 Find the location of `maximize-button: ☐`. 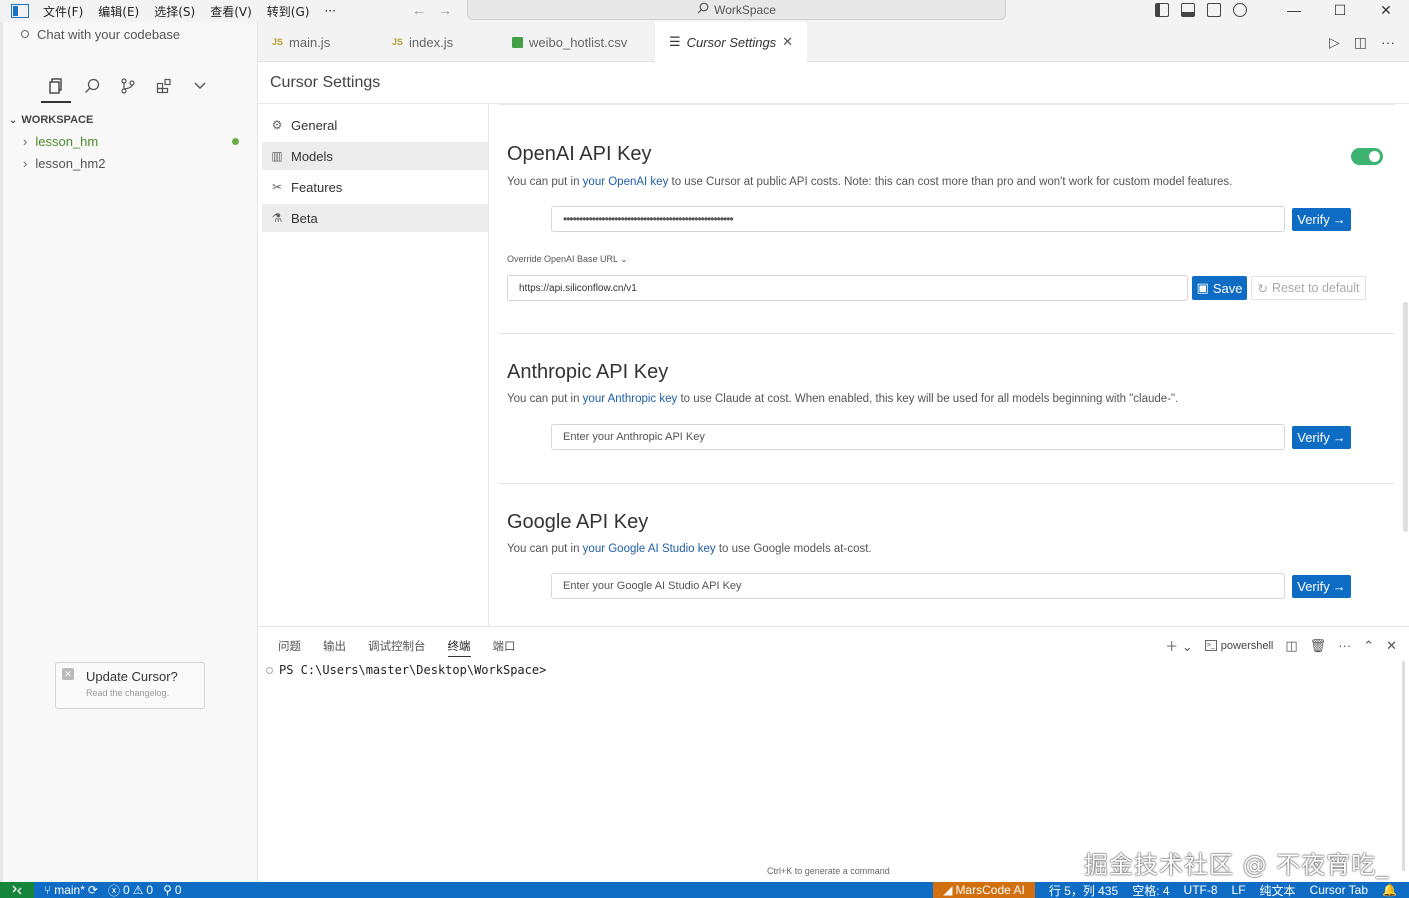

maximize-button: ☐ is located at coordinates (1340, 10).